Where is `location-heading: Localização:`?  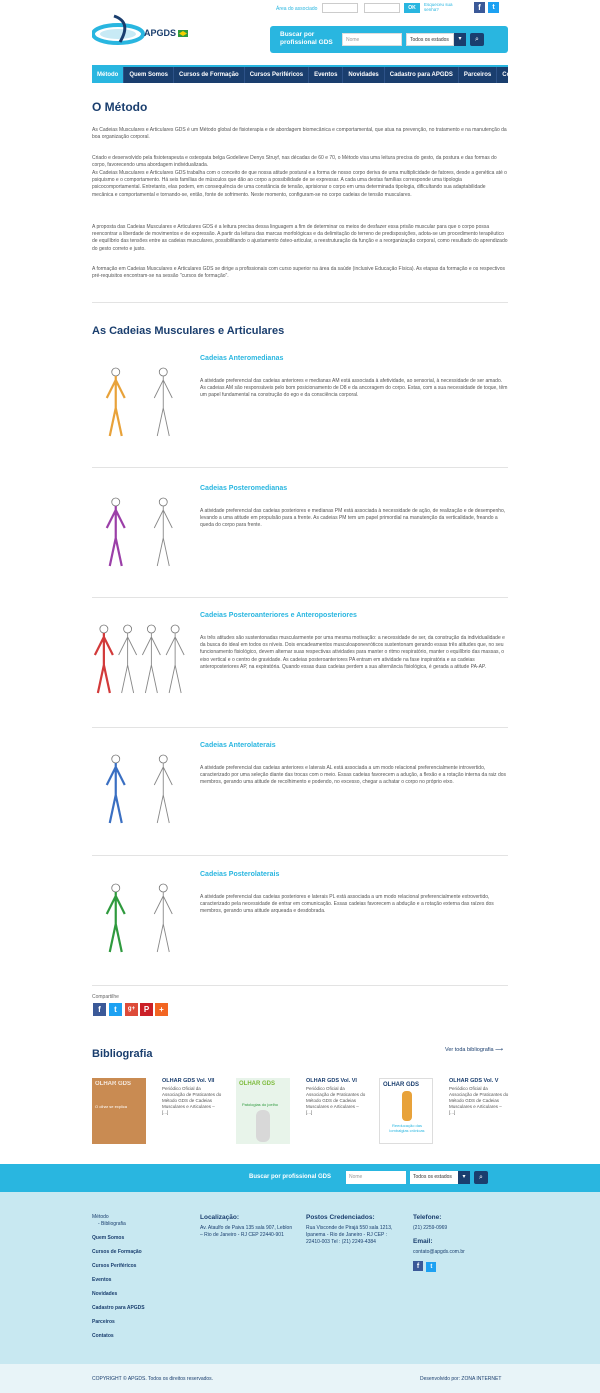 location-heading: Localização: is located at coordinates (220, 1217).